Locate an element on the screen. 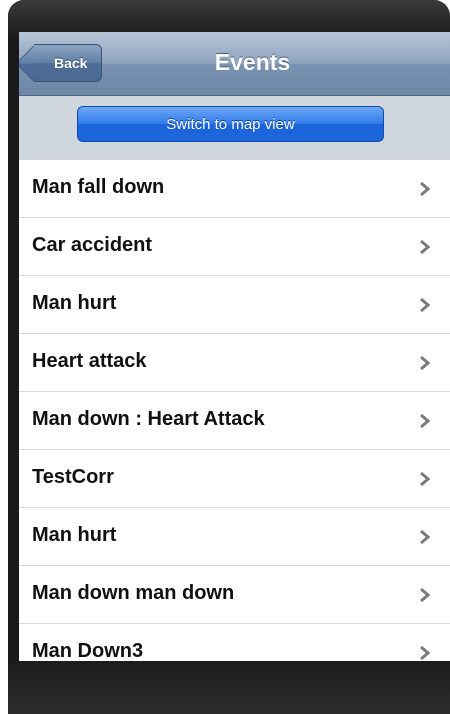  list-item: Car accident is located at coordinates (234, 247).